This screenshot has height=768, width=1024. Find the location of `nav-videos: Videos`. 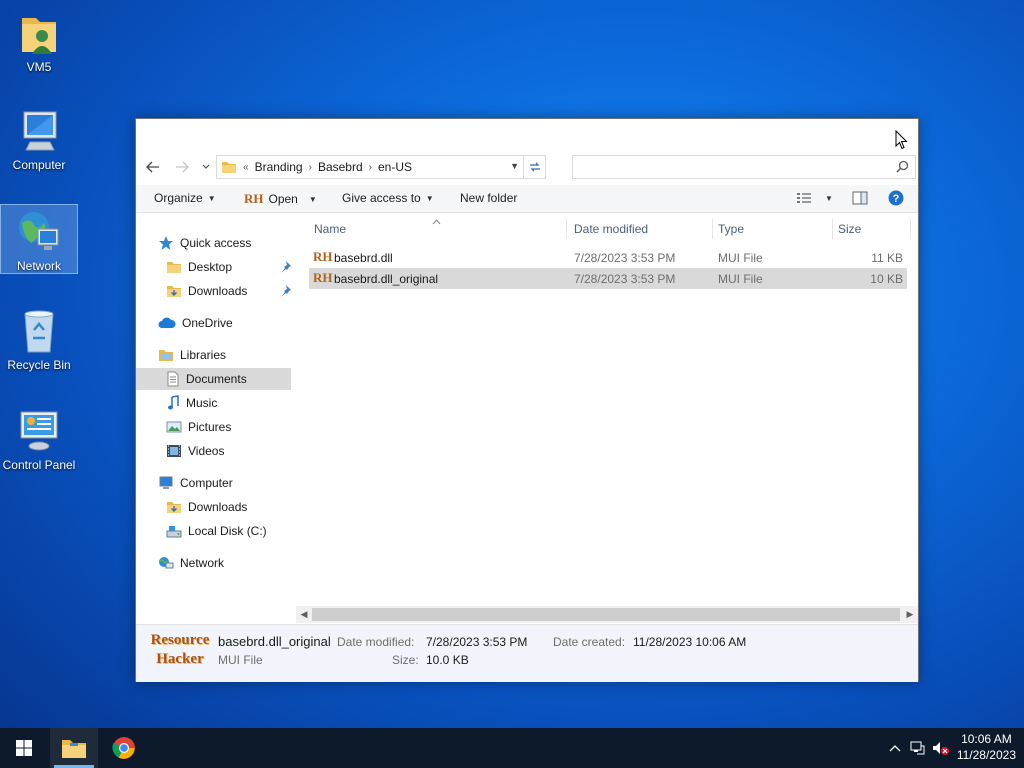

nav-videos: Videos is located at coordinates (195, 451).